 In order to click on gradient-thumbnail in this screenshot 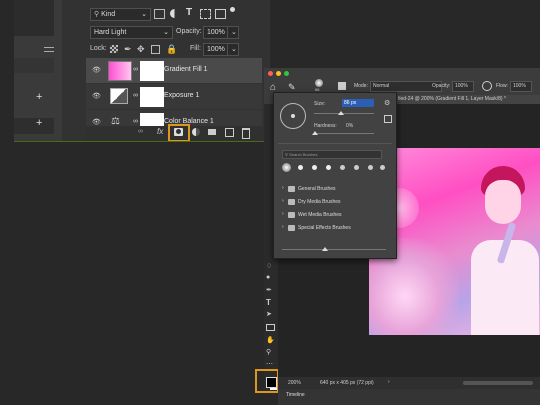, I will do `click(120, 71)`.